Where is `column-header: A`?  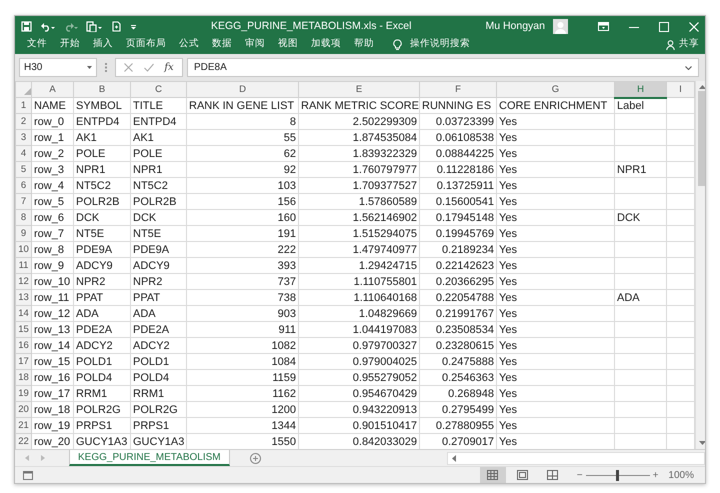 column-header: A is located at coordinates (53, 90).